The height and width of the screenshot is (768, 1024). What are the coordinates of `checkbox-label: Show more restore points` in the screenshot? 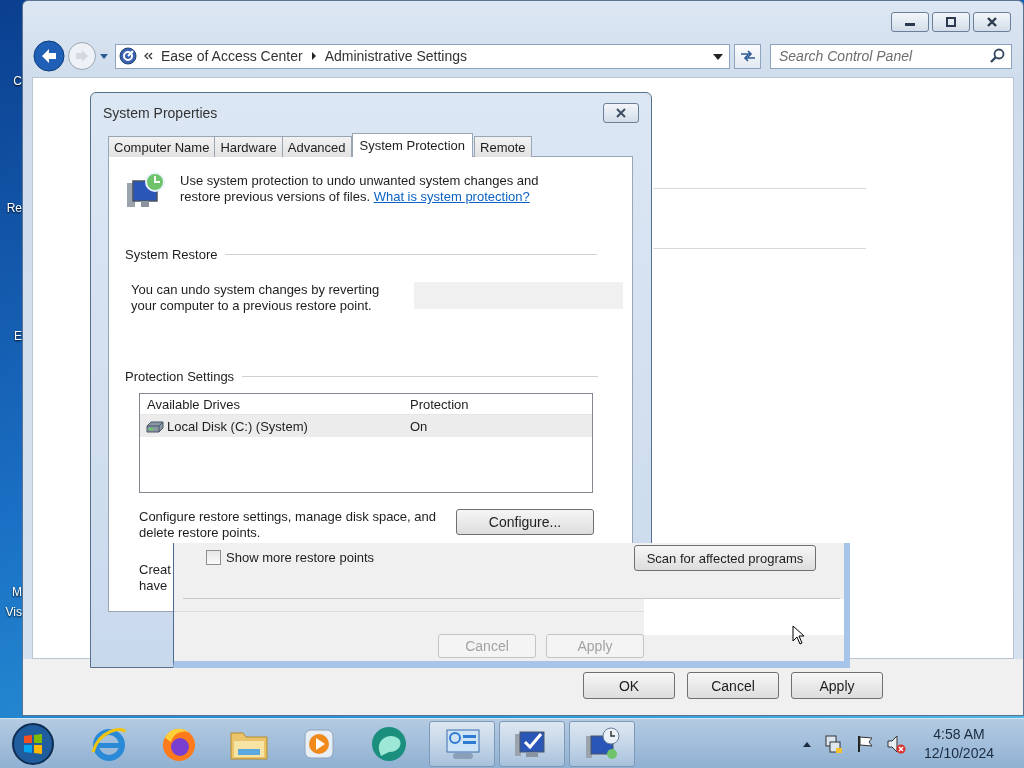 It's located at (300, 557).